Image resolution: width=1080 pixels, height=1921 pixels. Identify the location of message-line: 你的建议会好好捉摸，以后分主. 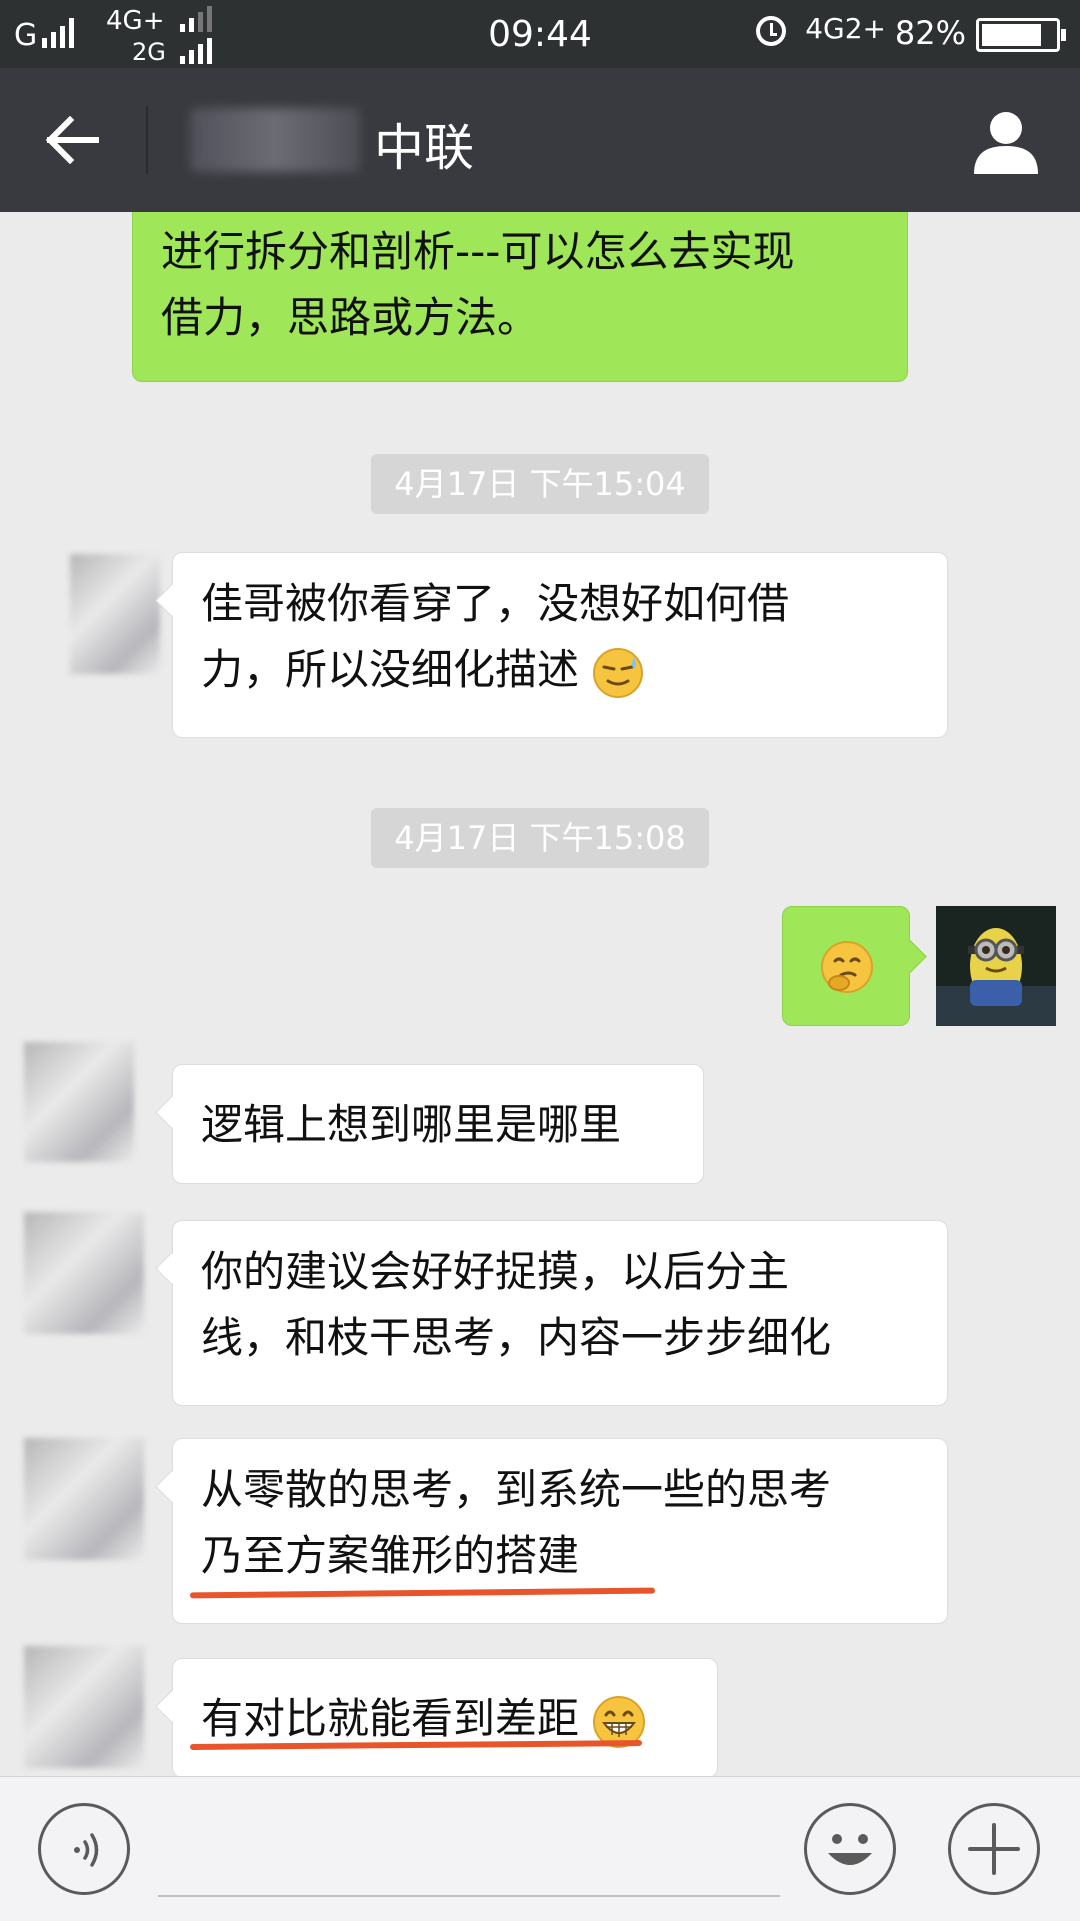
(495, 1271).